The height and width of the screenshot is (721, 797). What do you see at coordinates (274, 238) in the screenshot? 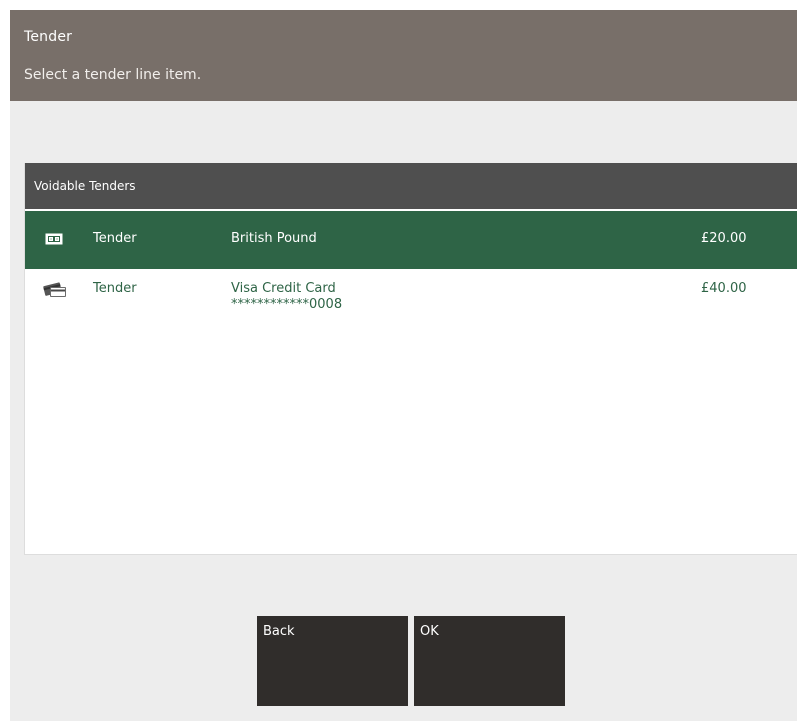
I see `tender-description: British Pound` at bounding box center [274, 238].